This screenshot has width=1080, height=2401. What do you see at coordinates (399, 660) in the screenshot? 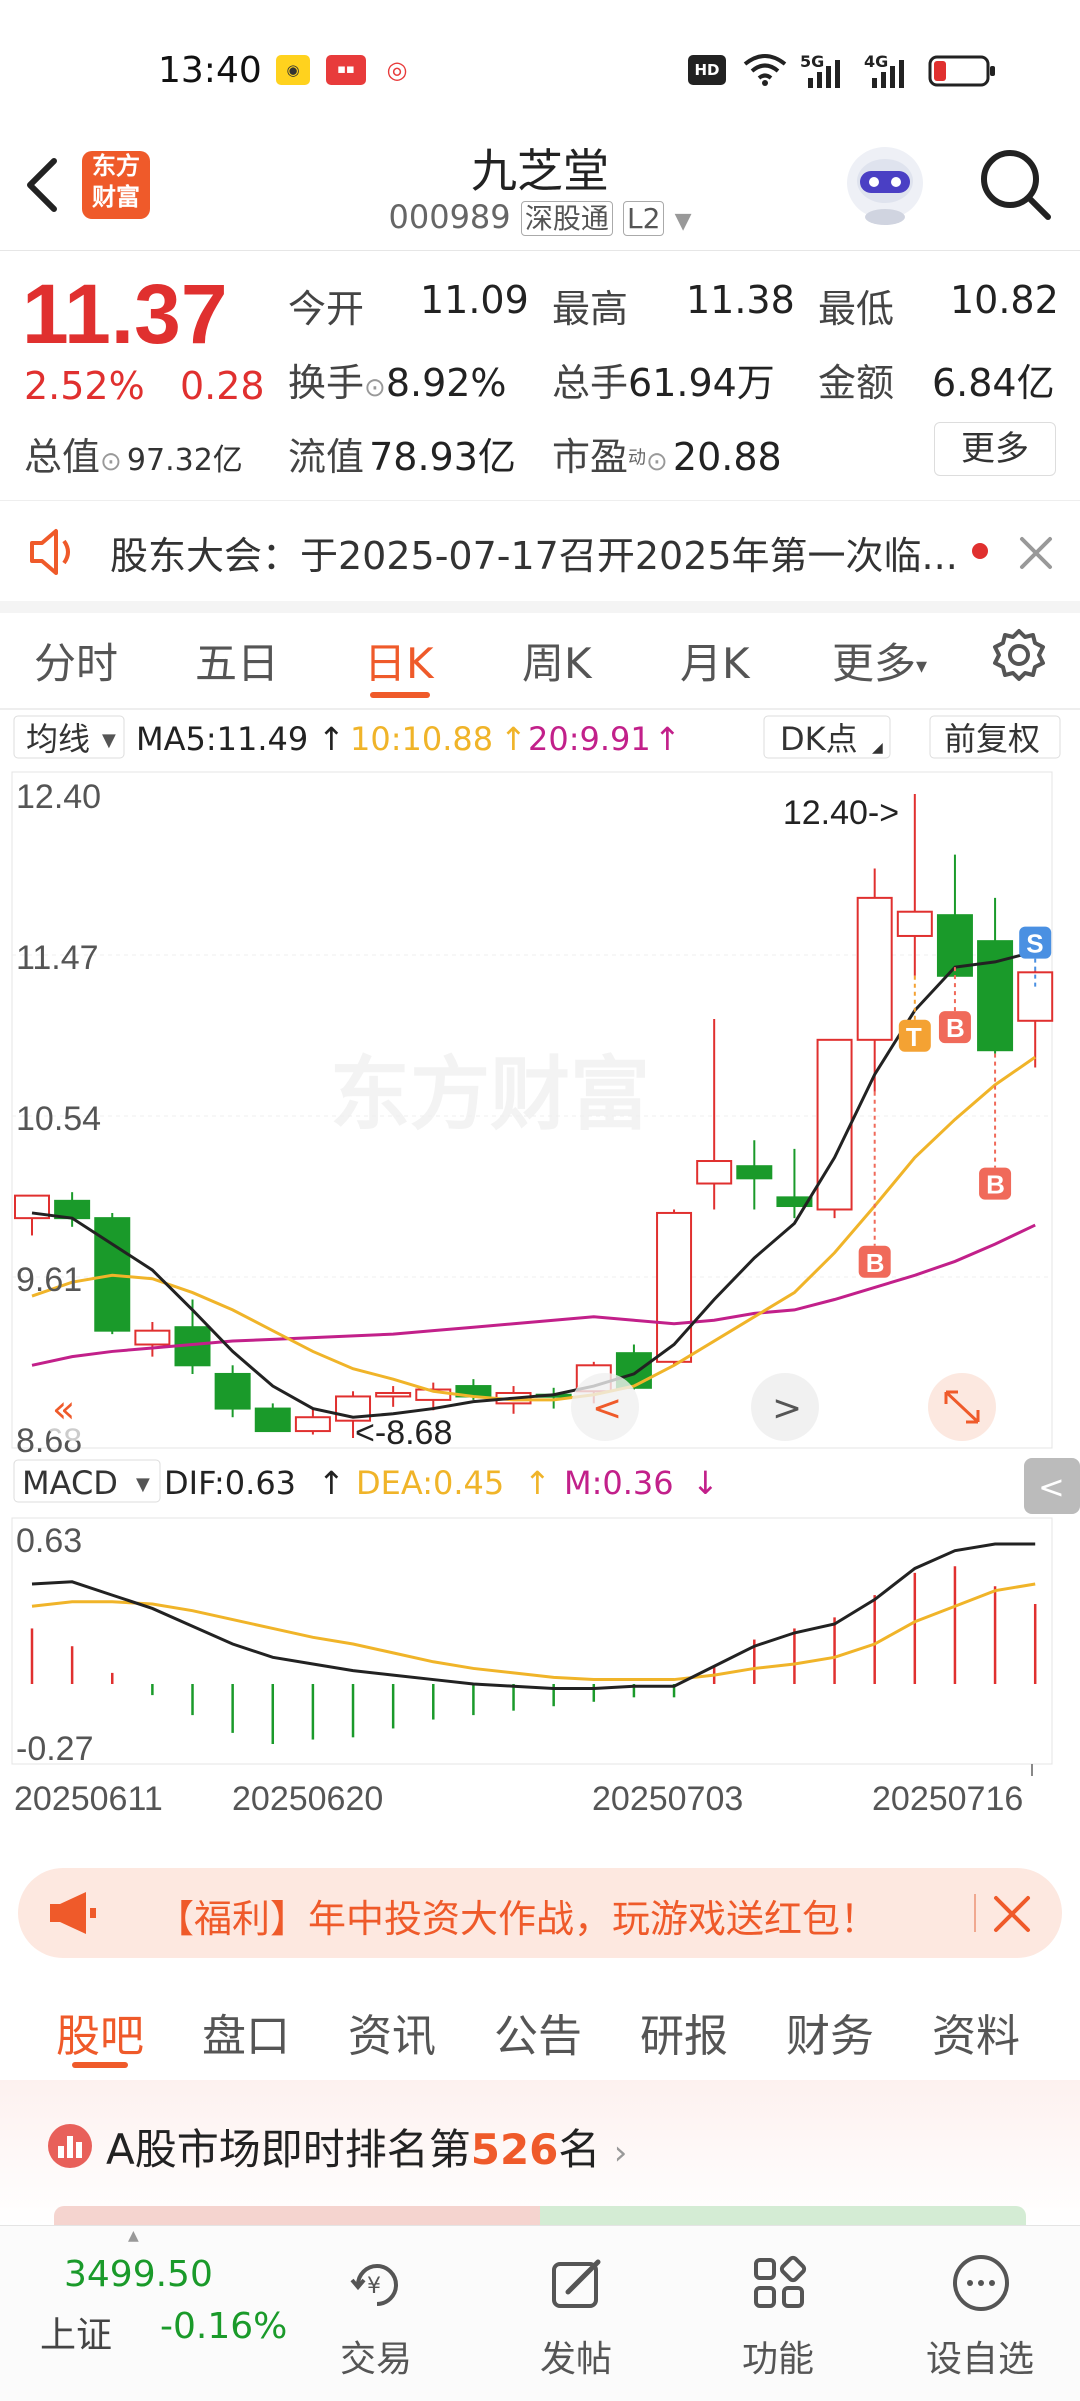
I see `tab-daily-k: 日K` at bounding box center [399, 660].